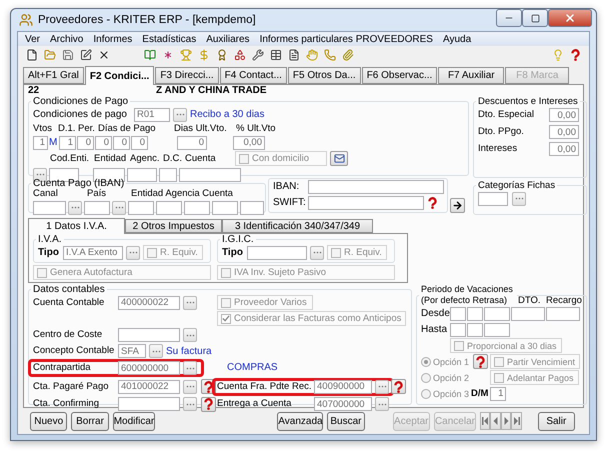  I want to click on award-icon, so click(222, 55).